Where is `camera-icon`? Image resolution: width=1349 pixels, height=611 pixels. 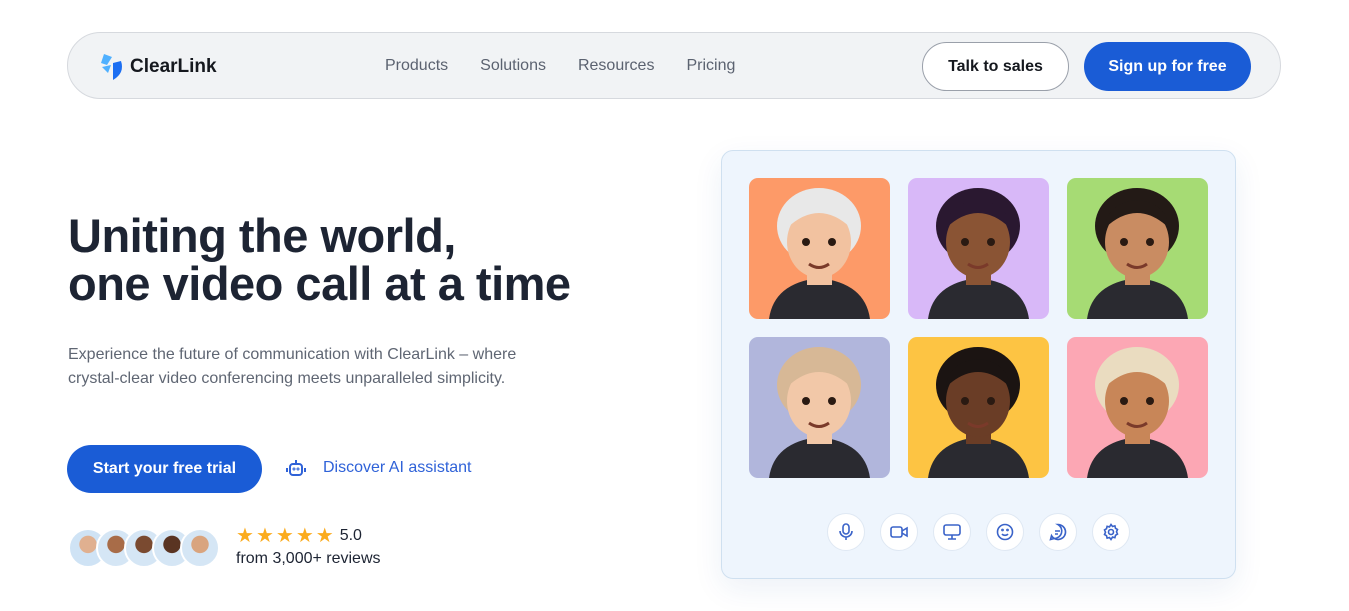
camera-icon is located at coordinates (899, 532).